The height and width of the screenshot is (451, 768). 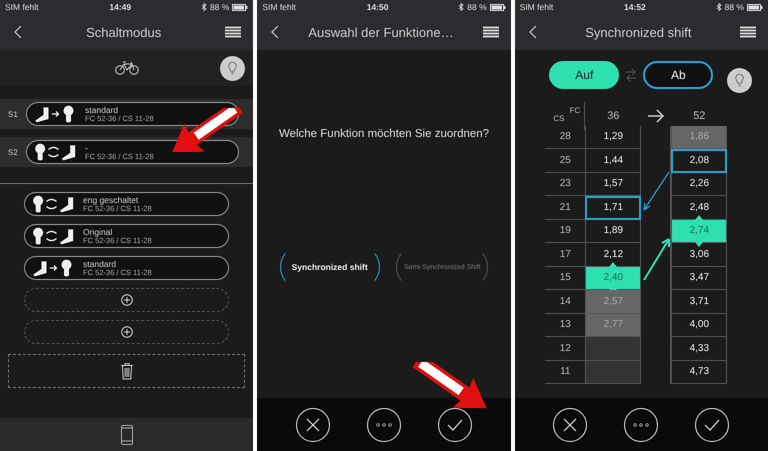 What do you see at coordinates (13, 114) in the screenshot?
I see `slot-label: S1` at bounding box center [13, 114].